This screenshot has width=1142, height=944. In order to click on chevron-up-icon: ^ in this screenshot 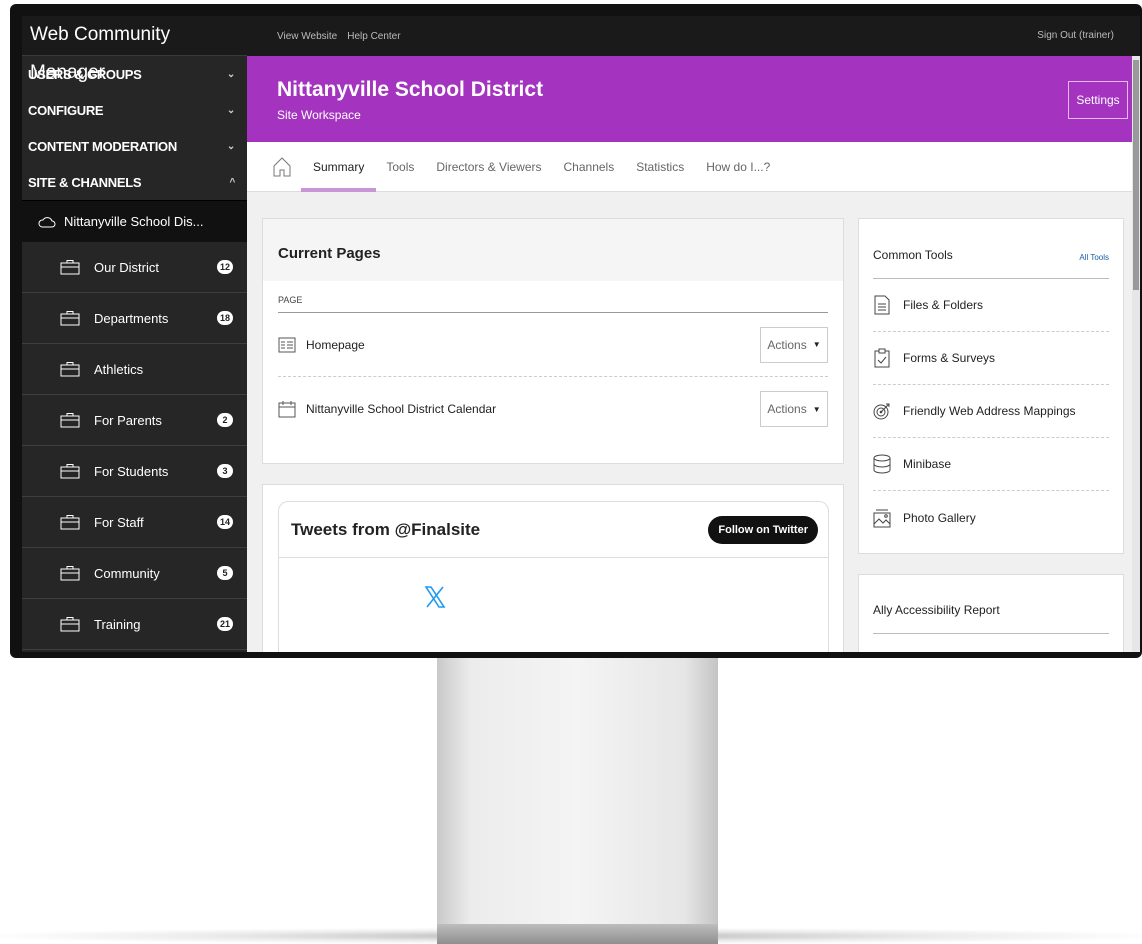, I will do `click(232, 182)`.